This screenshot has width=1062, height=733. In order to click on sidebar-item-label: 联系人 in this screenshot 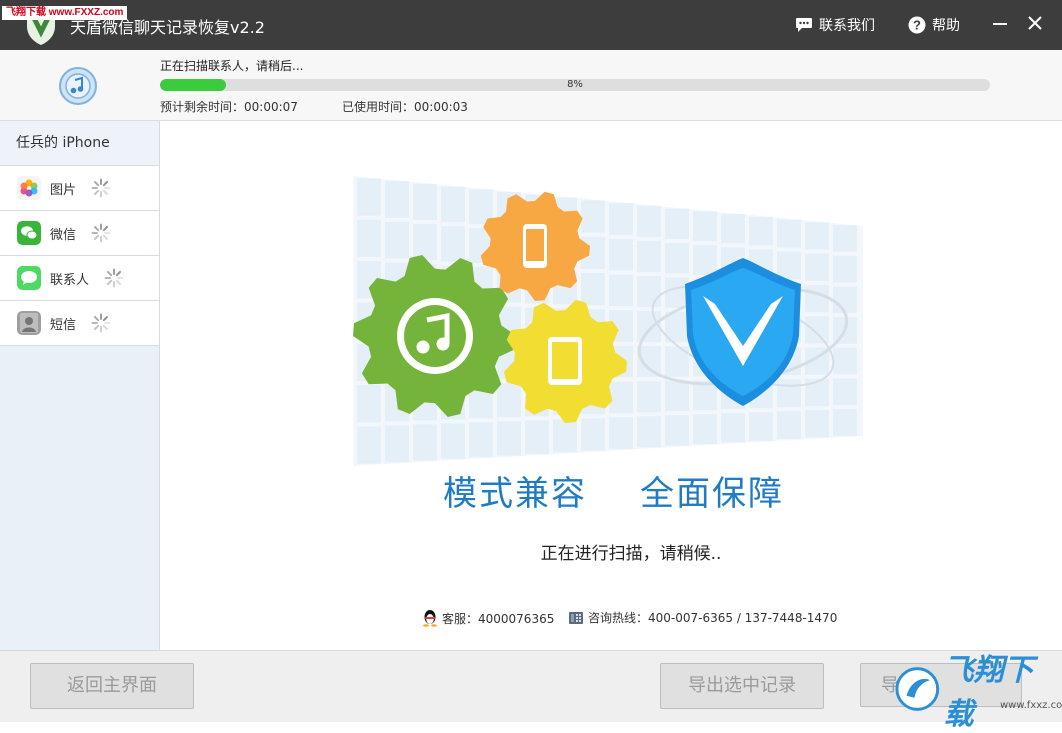, I will do `click(70, 280)`.